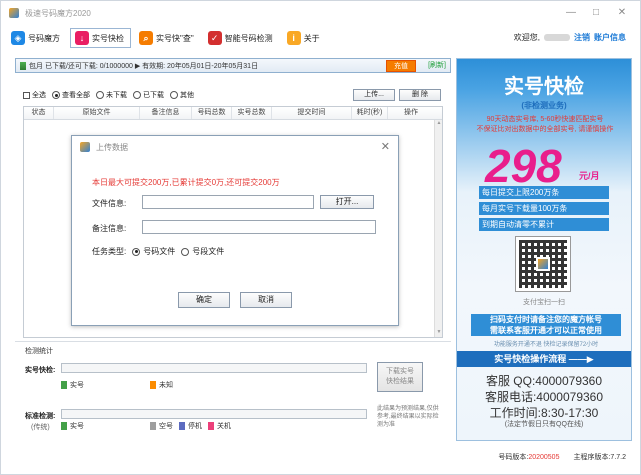 The image size is (641, 475). Describe the element at coordinates (153, 385) in the screenshot. I see `legend-swatch-unknown` at that location.